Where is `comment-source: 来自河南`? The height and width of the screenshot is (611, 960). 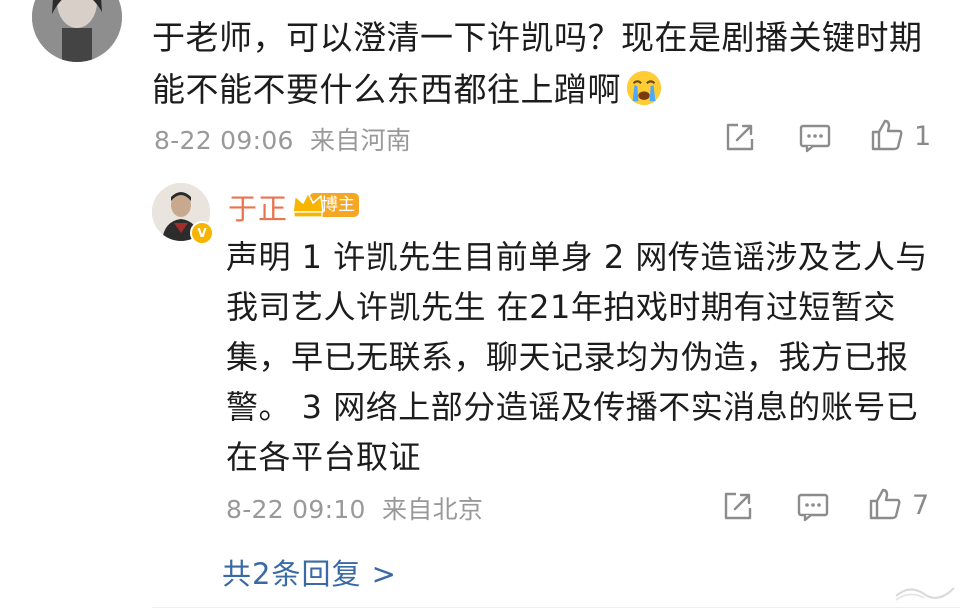 comment-source: 来自河南 is located at coordinates (360, 140).